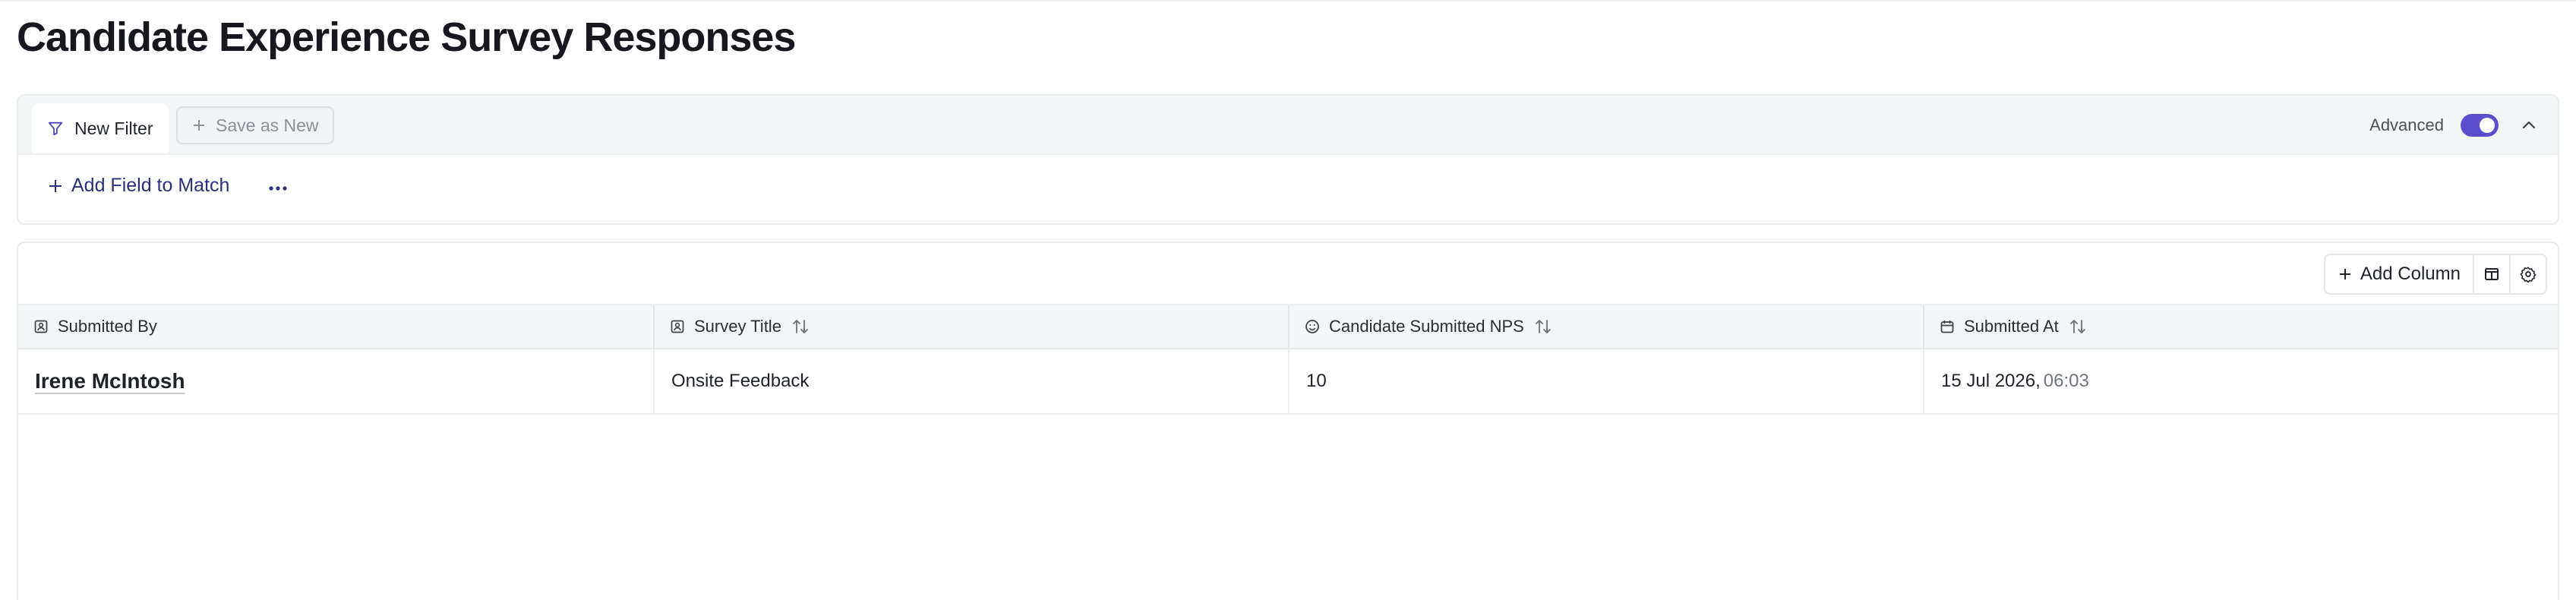  What do you see at coordinates (2480, 126) in the screenshot?
I see `advanced-toggle` at bounding box center [2480, 126].